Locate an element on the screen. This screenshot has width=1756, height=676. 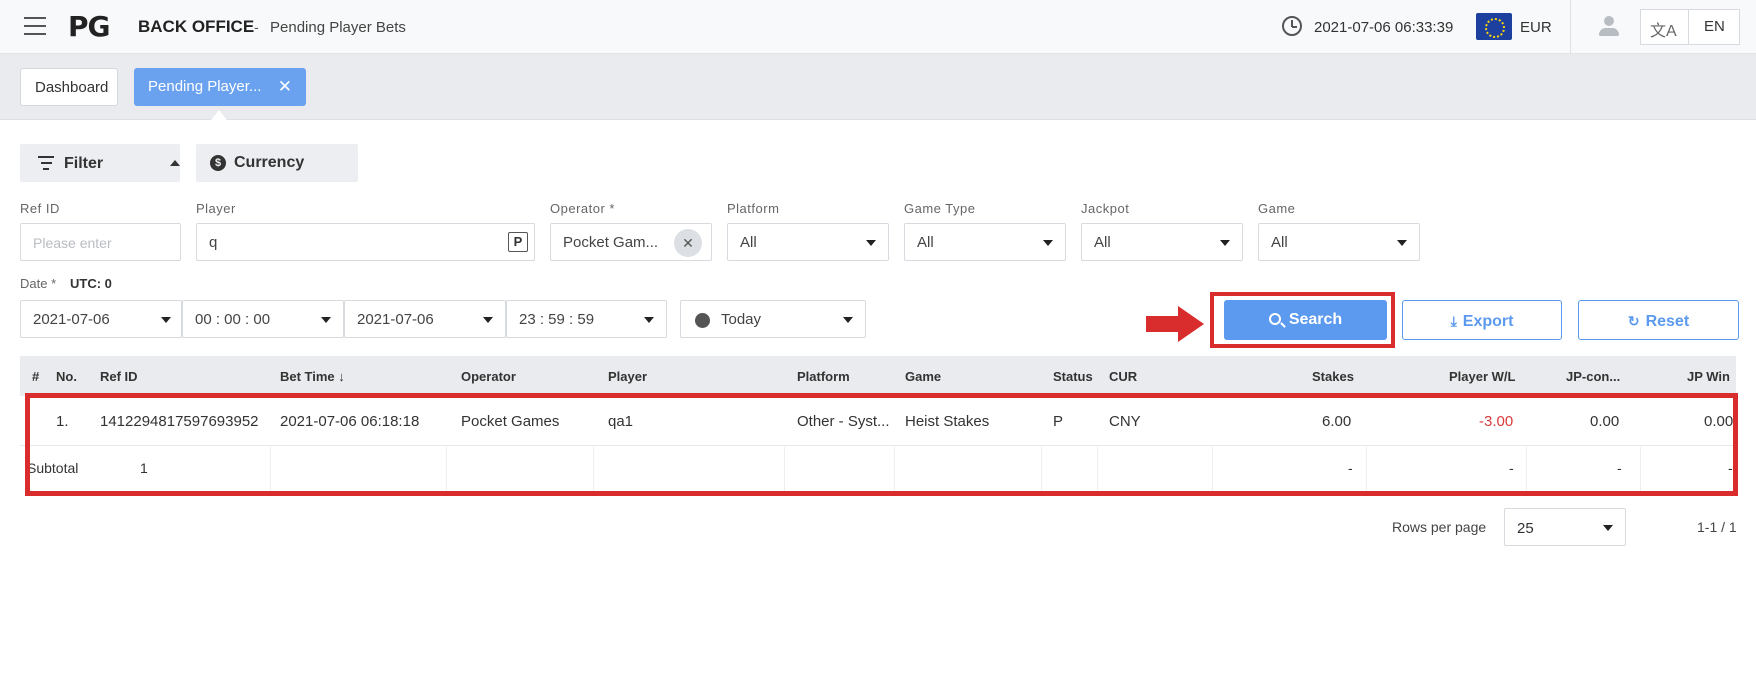
translate-icon: 文A is located at coordinates (1663, 31).